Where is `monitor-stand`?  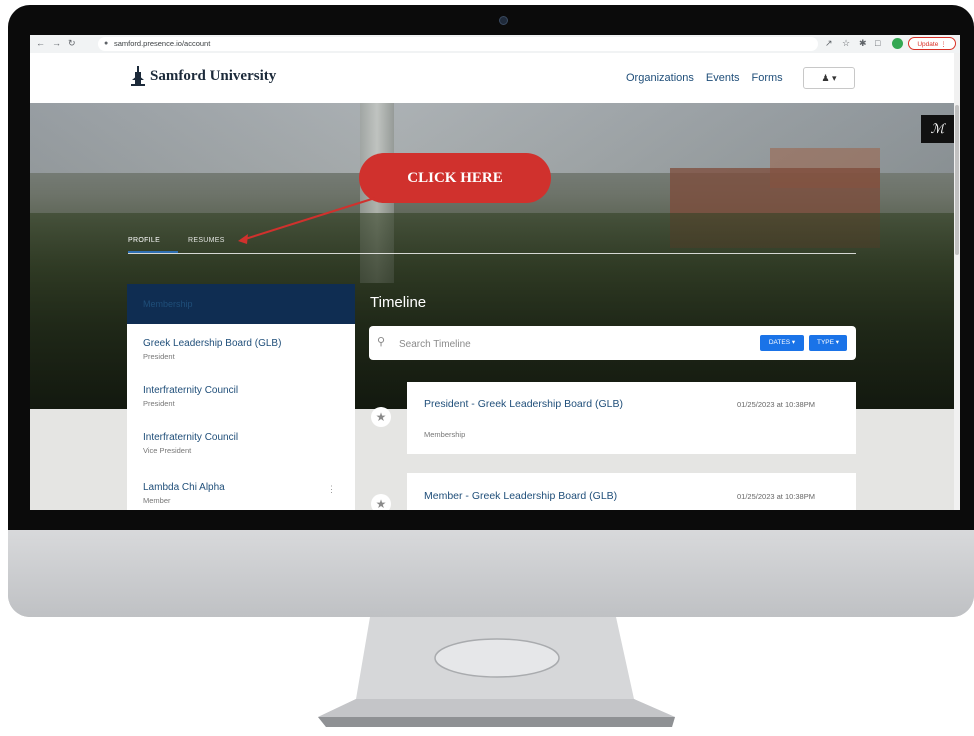 monitor-stand is located at coordinates (496, 672).